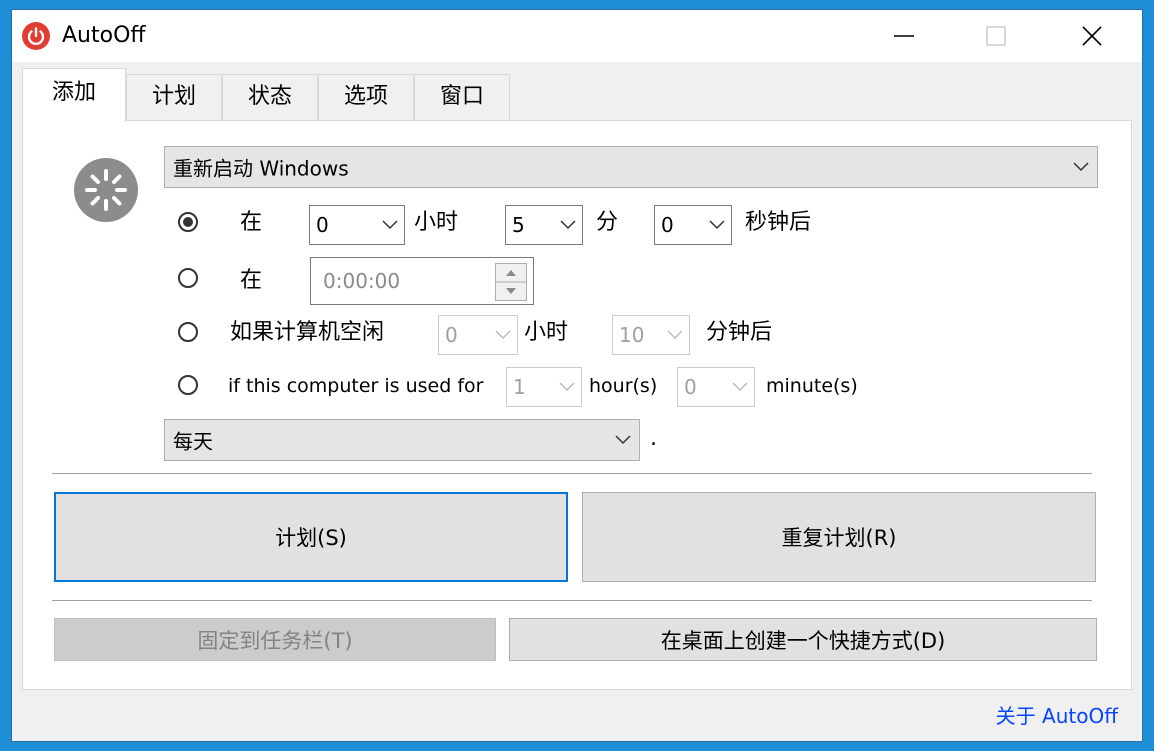  What do you see at coordinates (519, 387) in the screenshot?
I see `used-hours-value: 1` at bounding box center [519, 387].